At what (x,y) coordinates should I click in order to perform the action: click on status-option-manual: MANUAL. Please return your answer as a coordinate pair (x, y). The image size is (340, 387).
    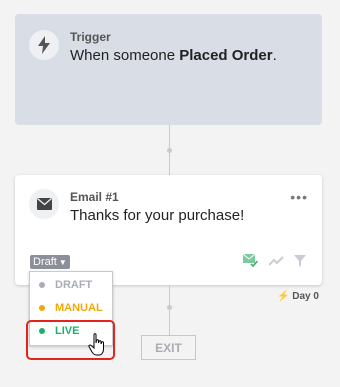
    Looking at the image, I should click on (71, 308).